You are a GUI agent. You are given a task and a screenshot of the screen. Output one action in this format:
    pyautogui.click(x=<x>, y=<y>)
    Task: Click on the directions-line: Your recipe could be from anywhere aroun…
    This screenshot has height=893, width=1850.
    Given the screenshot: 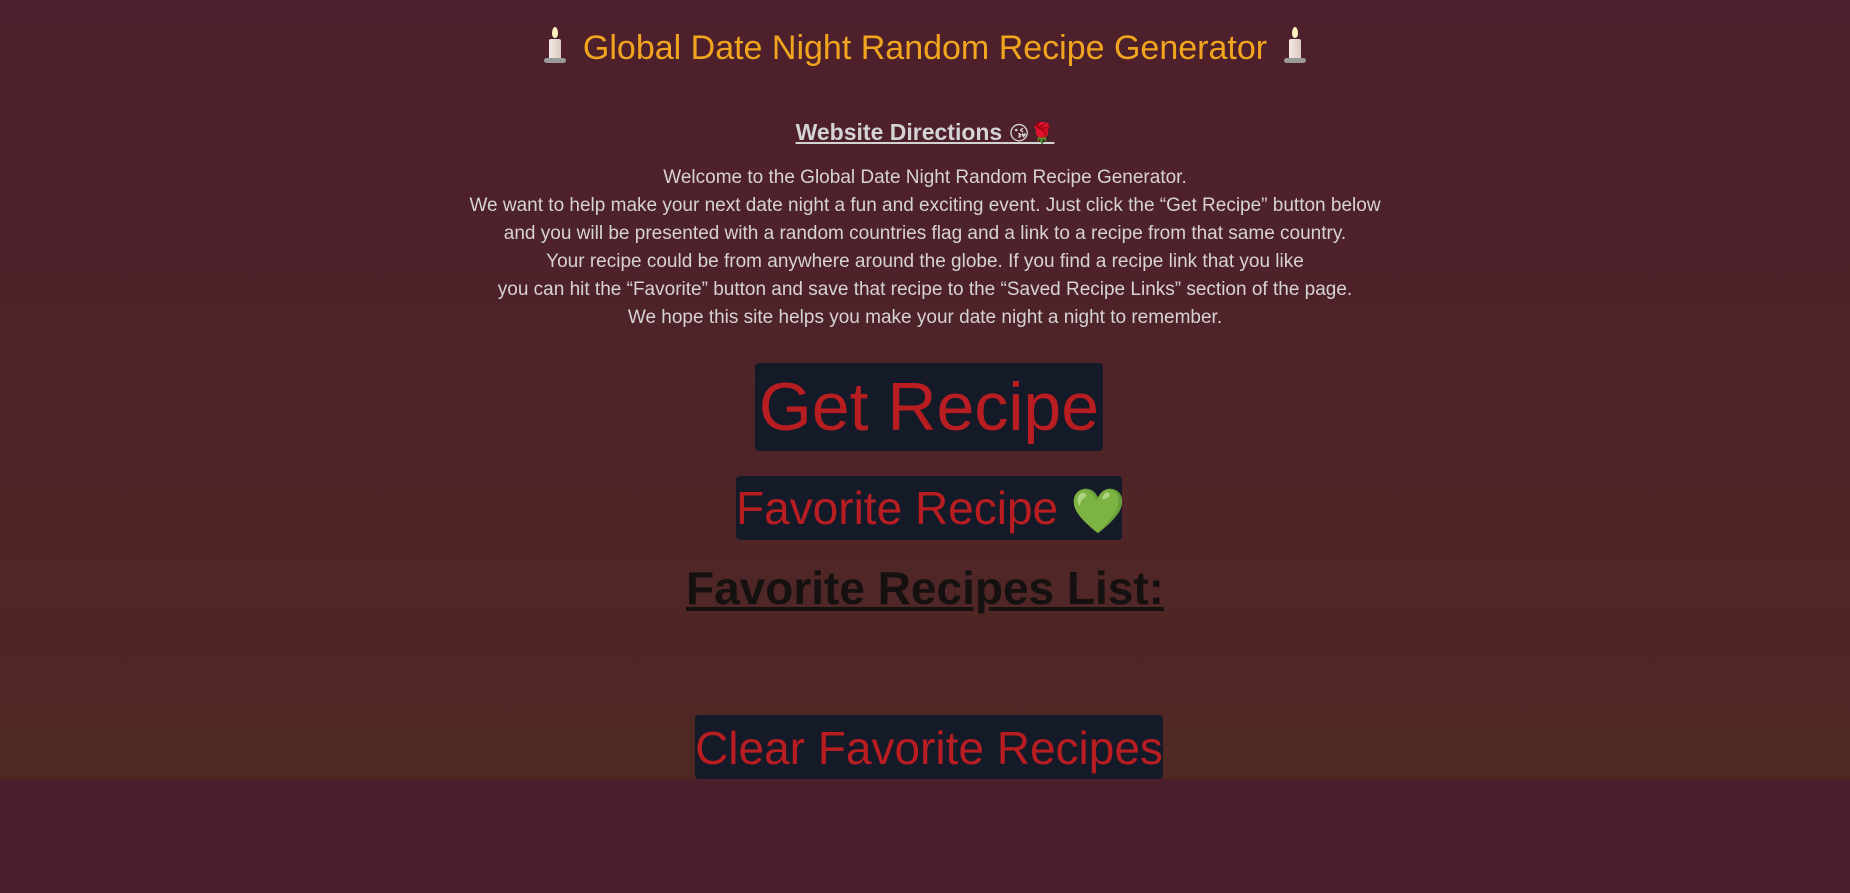 What is the action you would take?
    pyautogui.click(x=925, y=261)
    